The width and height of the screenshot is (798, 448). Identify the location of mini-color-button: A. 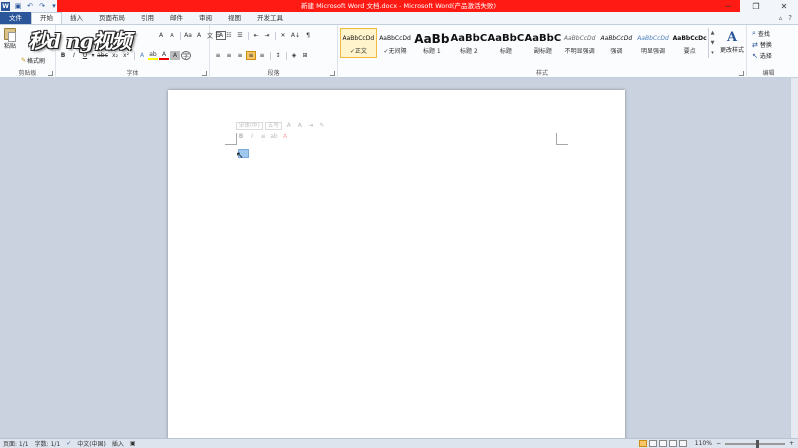
(285, 136).